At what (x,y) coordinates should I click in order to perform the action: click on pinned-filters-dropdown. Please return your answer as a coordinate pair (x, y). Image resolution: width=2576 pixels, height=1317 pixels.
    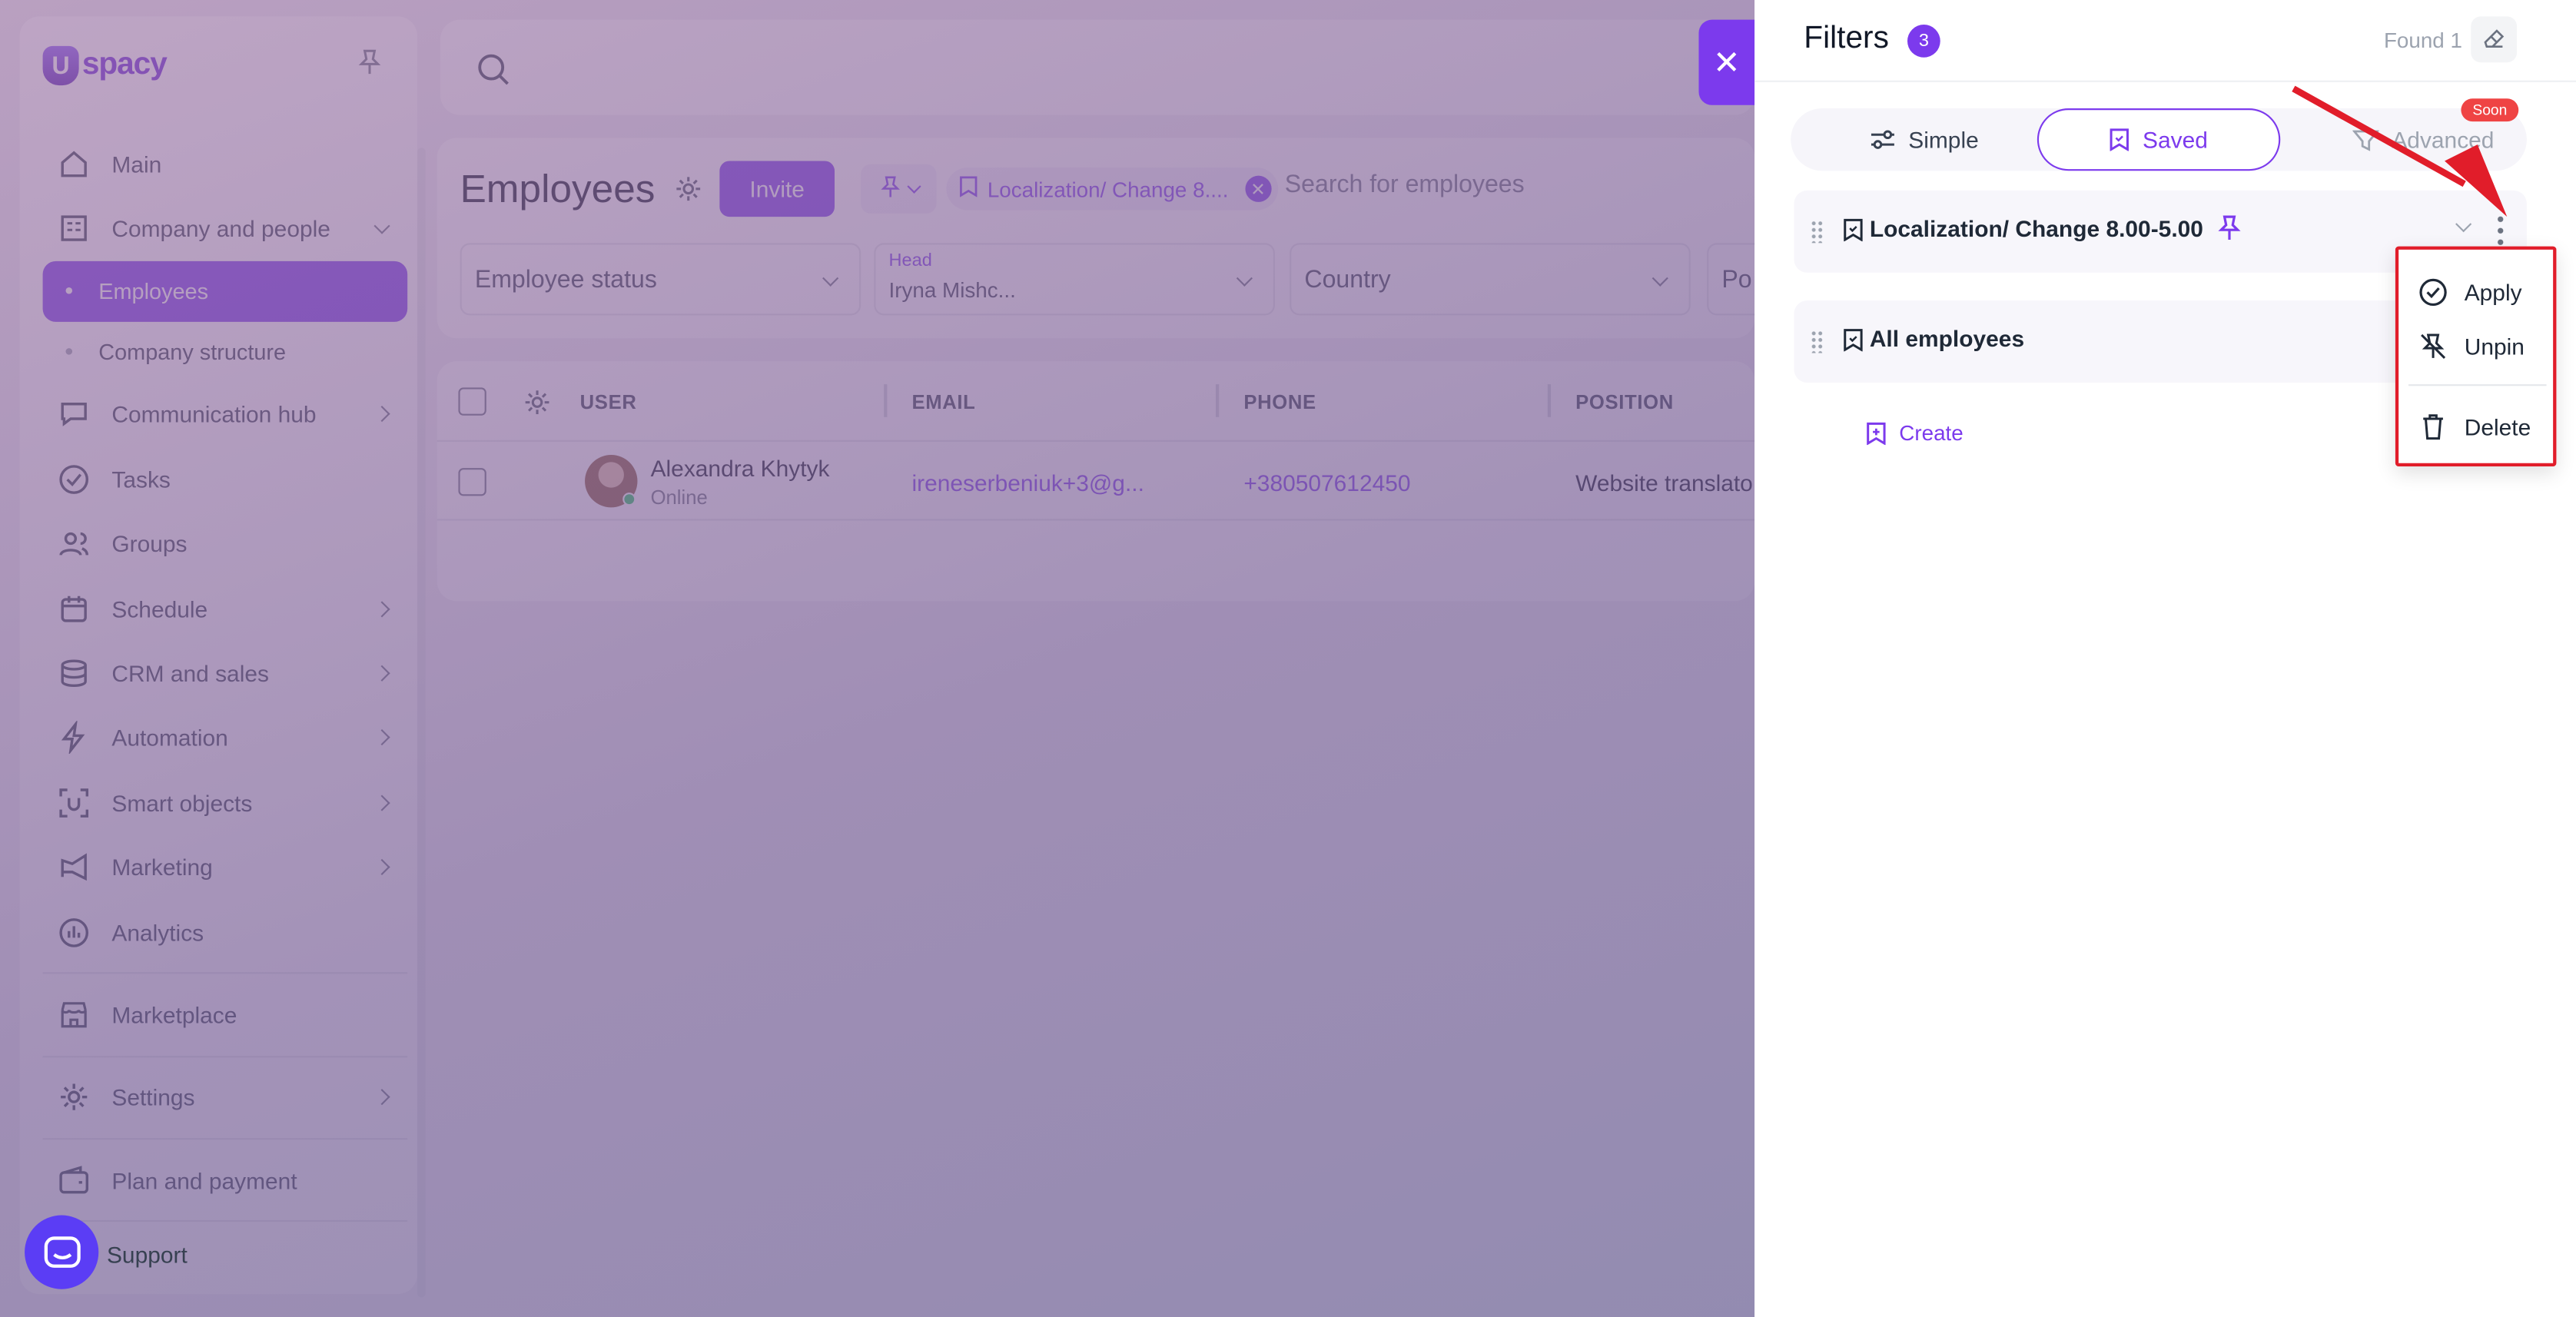
    Looking at the image, I should click on (899, 189).